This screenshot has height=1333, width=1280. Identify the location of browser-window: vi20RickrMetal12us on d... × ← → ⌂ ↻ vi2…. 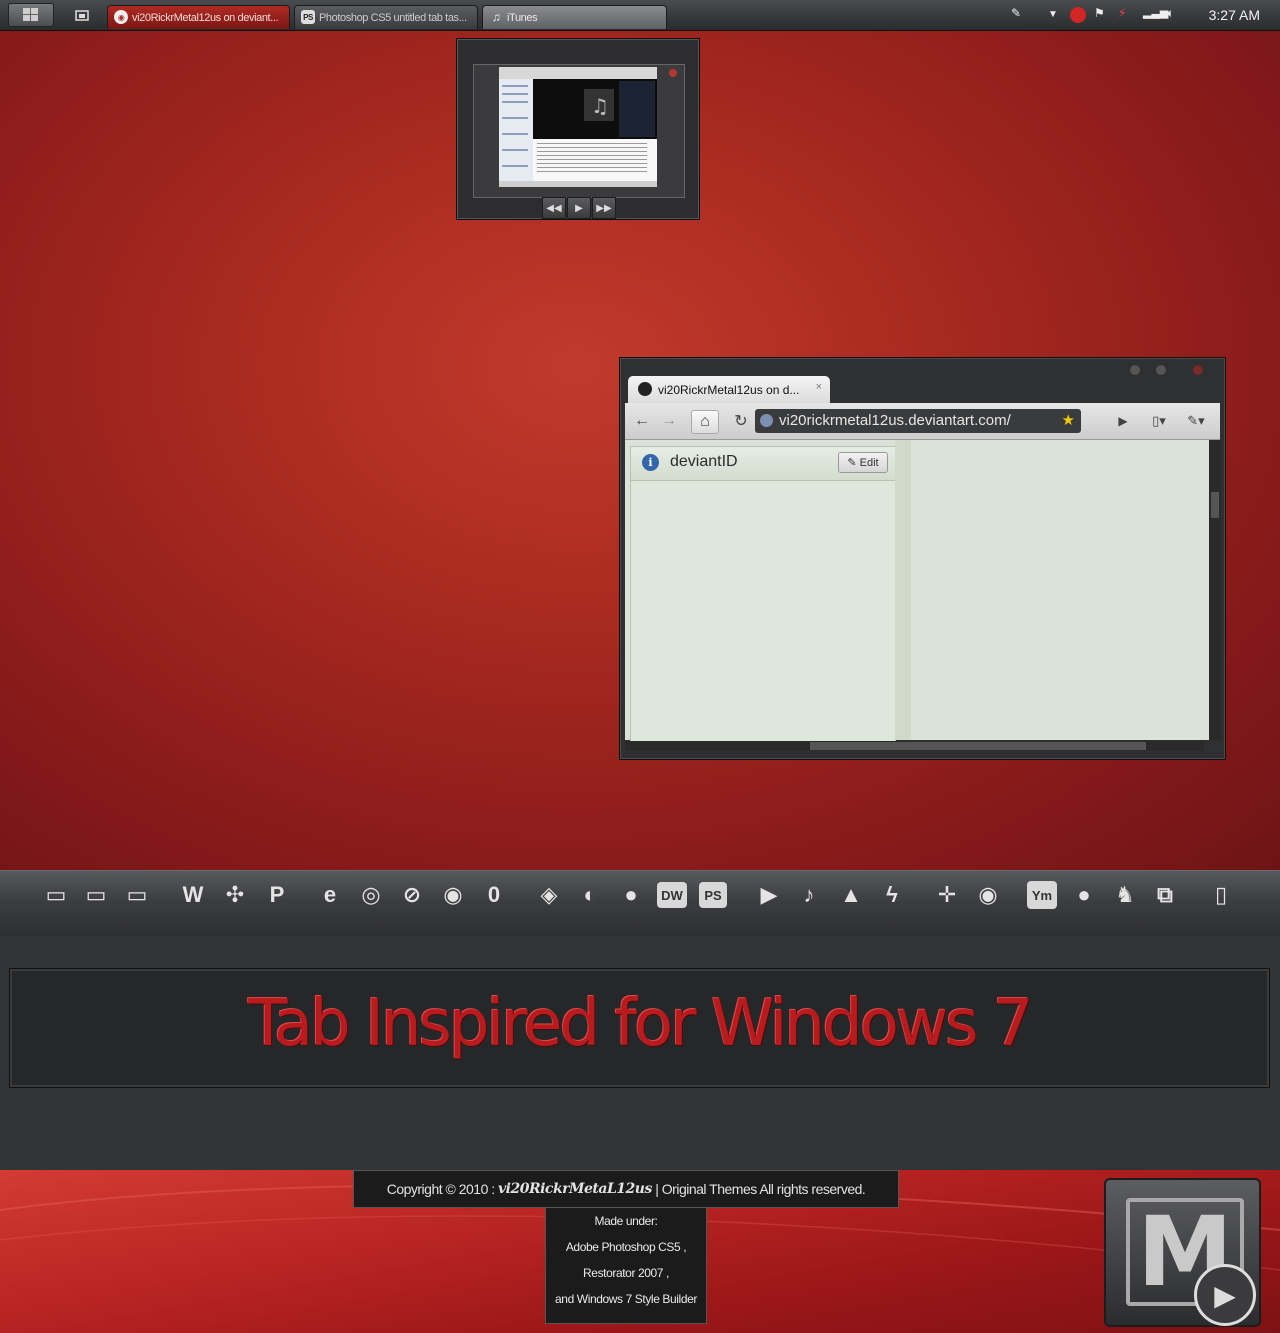
(922, 558).